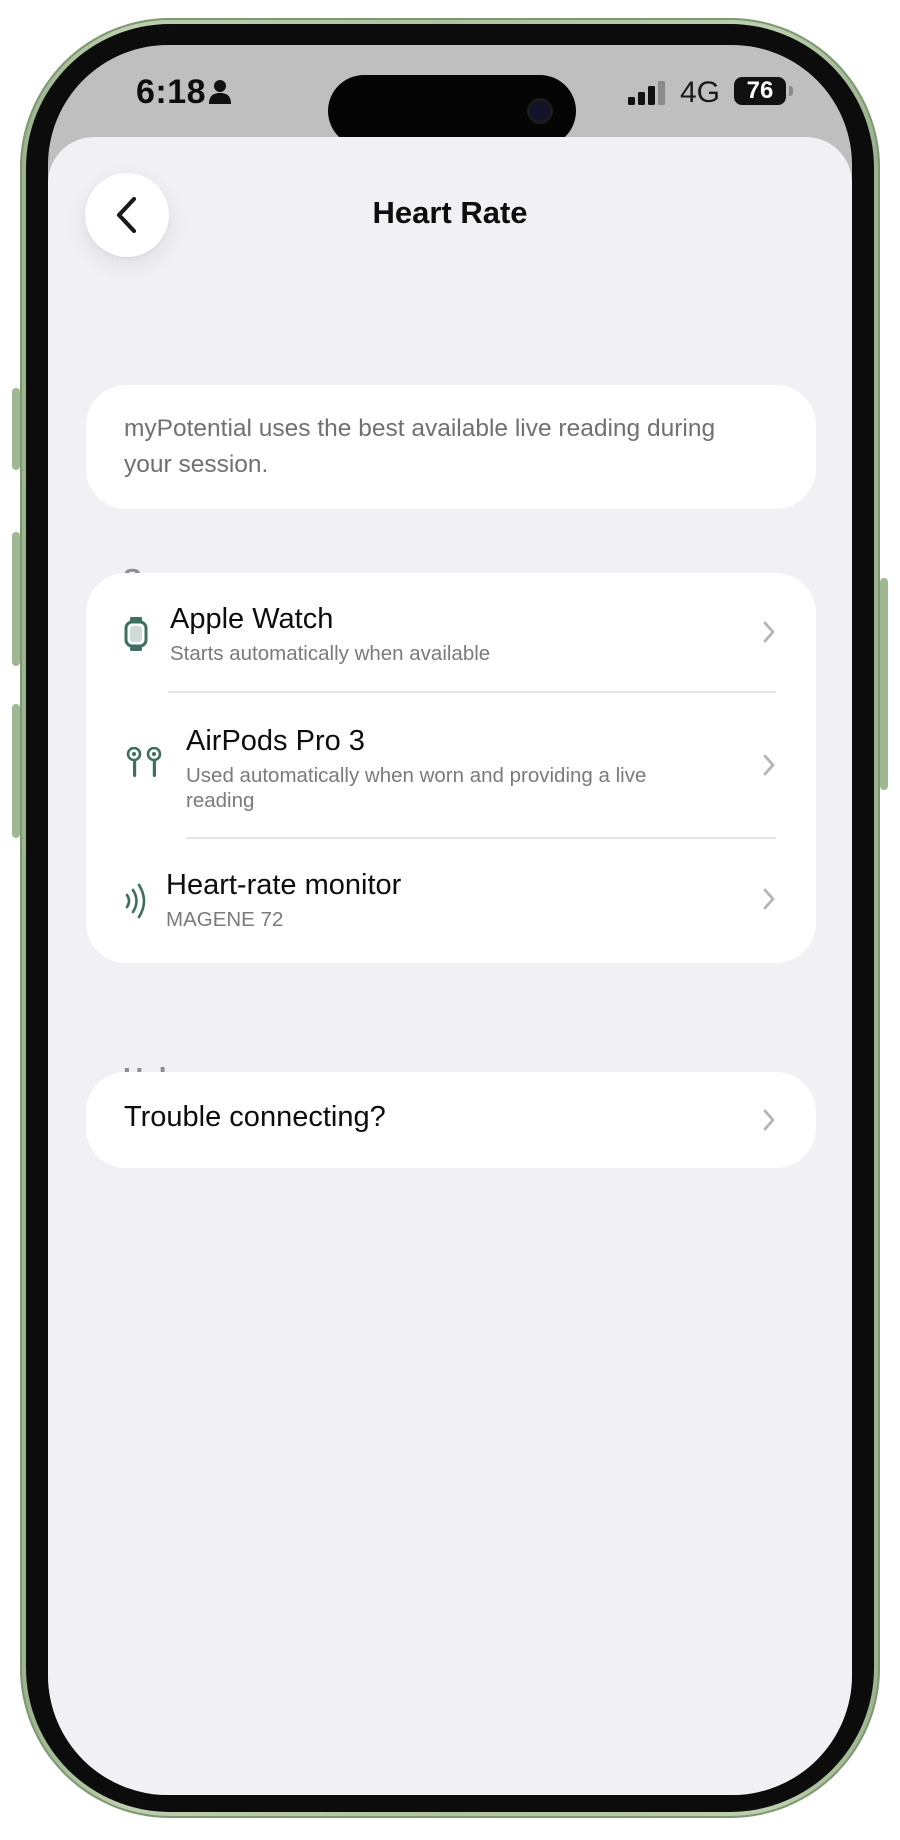  I want to click on volume-down-button, so click(16, 771).